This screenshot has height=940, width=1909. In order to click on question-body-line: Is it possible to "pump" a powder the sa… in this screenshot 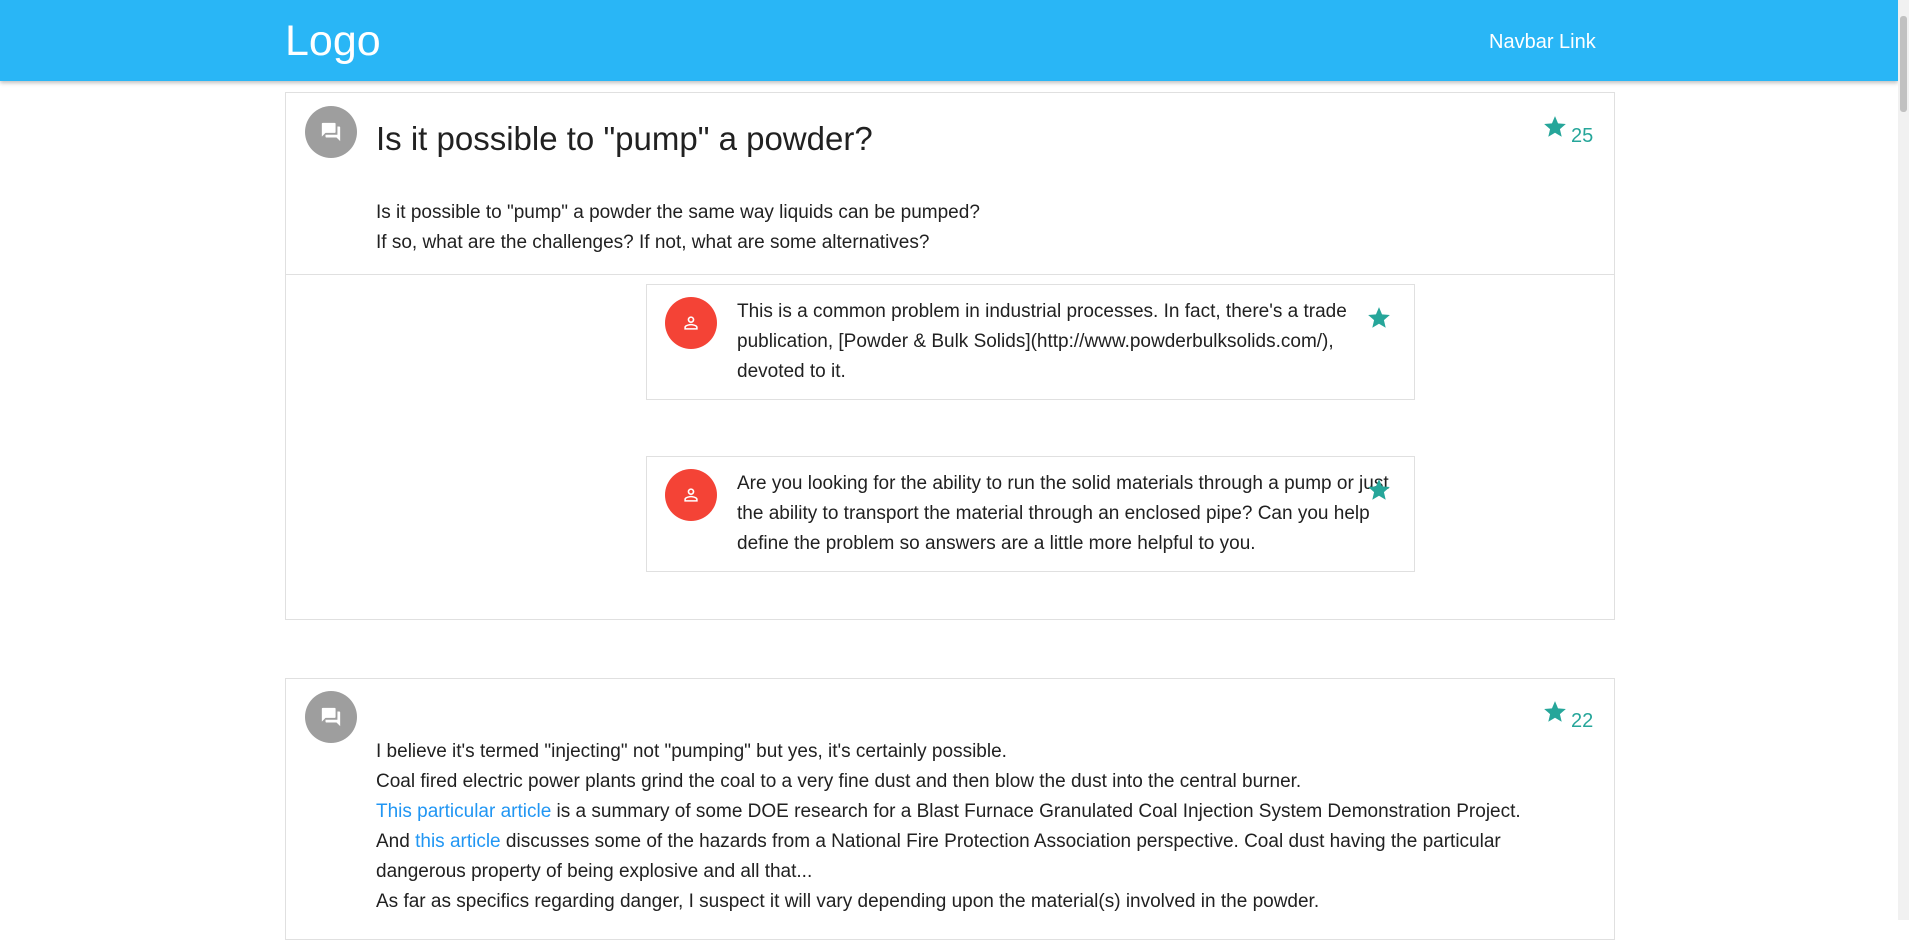, I will do `click(678, 212)`.